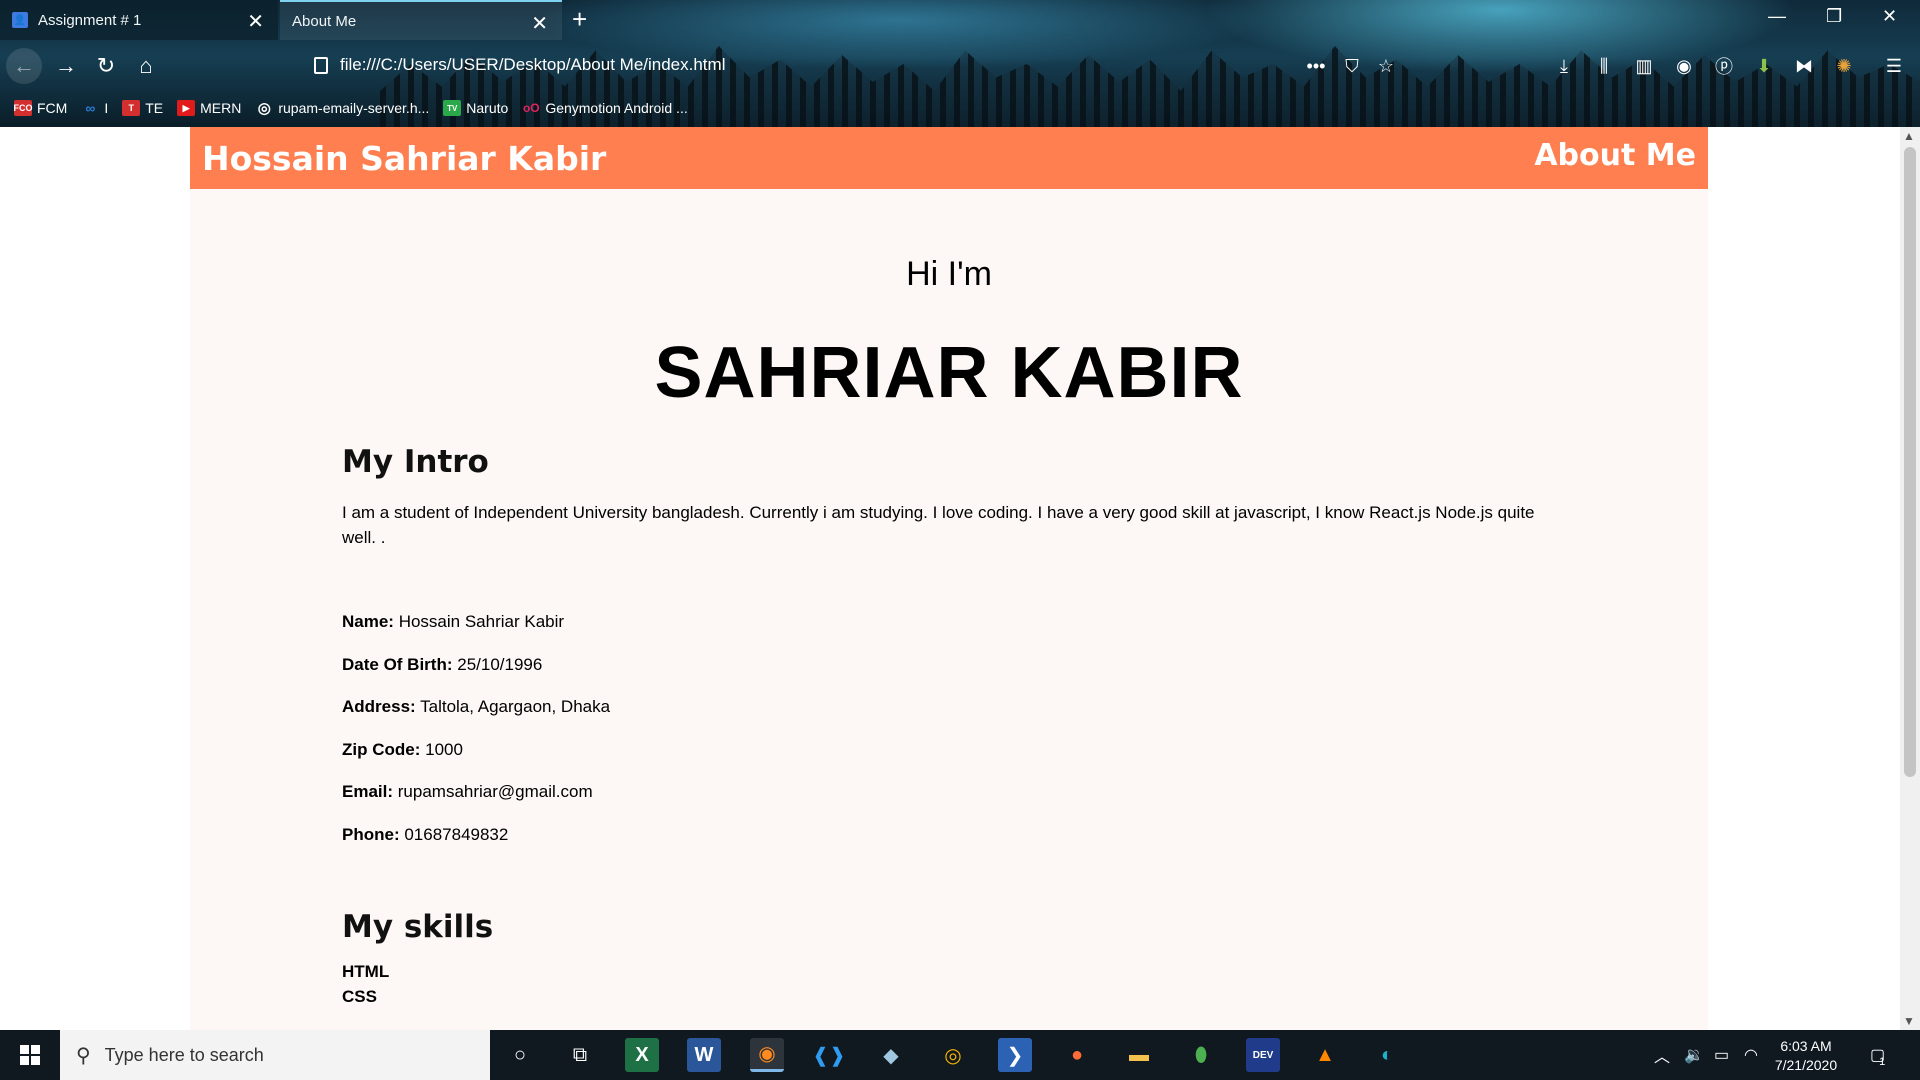 The height and width of the screenshot is (1080, 1920). Describe the element at coordinates (1694, 1055) in the screenshot. I see `volume-icon: 🔉` at that location.